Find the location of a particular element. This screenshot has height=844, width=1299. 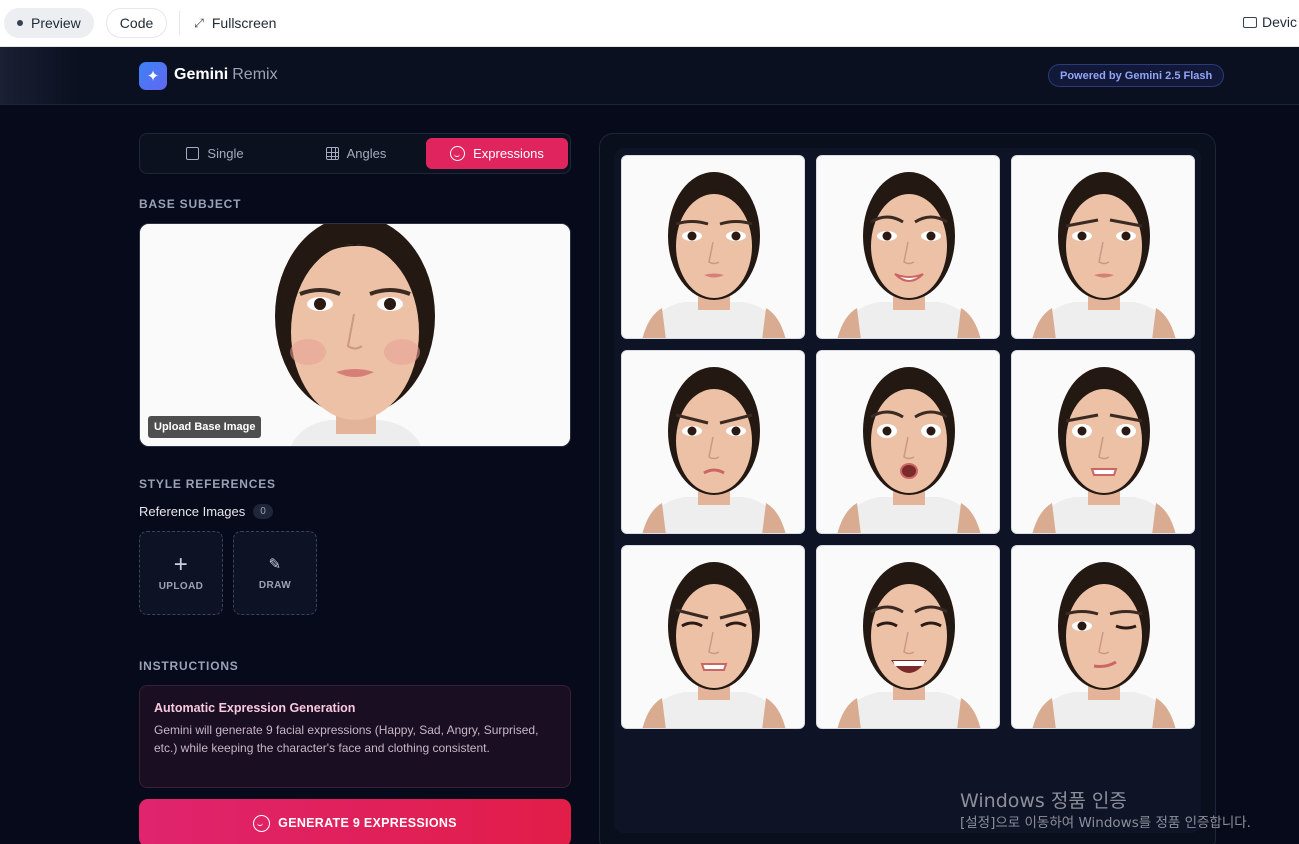

tab-label: Expressions is located at coordinates (508, 153).